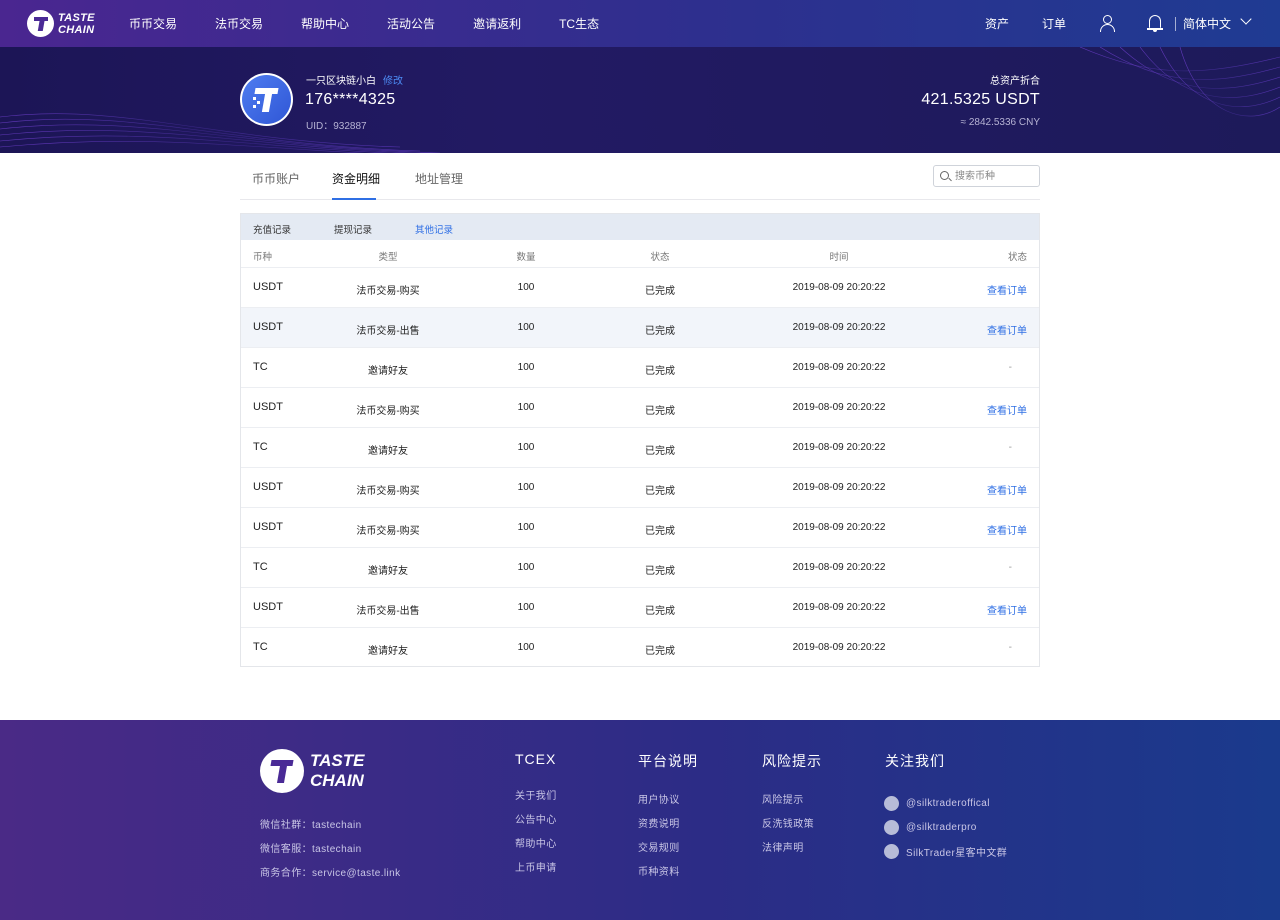 Image resolution: width=1280 pixels, height=920 pixels. What do you see at coordinates (792, 803) in the screenshot?
I see `footer-link-risk-warning: 风险提示` at bounding box center [792, 803].